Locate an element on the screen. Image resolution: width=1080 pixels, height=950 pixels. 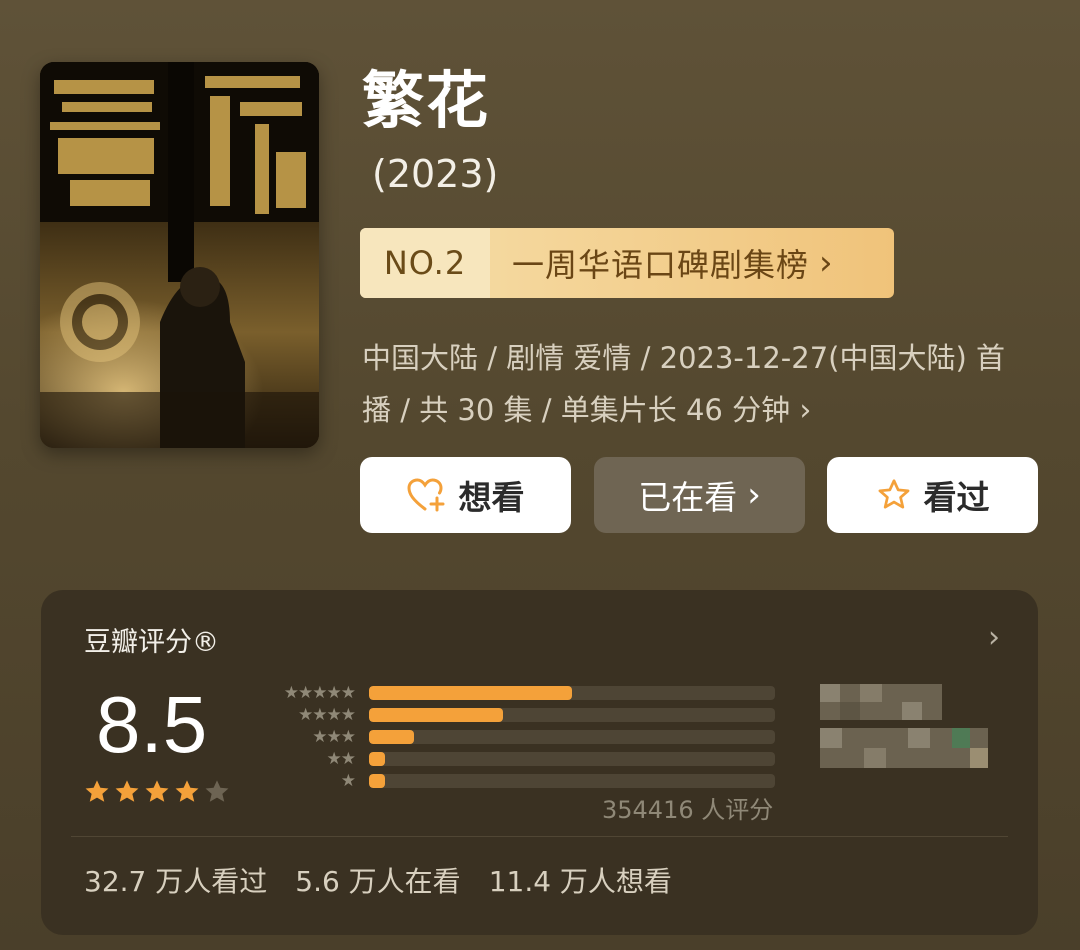
rating-stars is located at coordinates (157, 792).